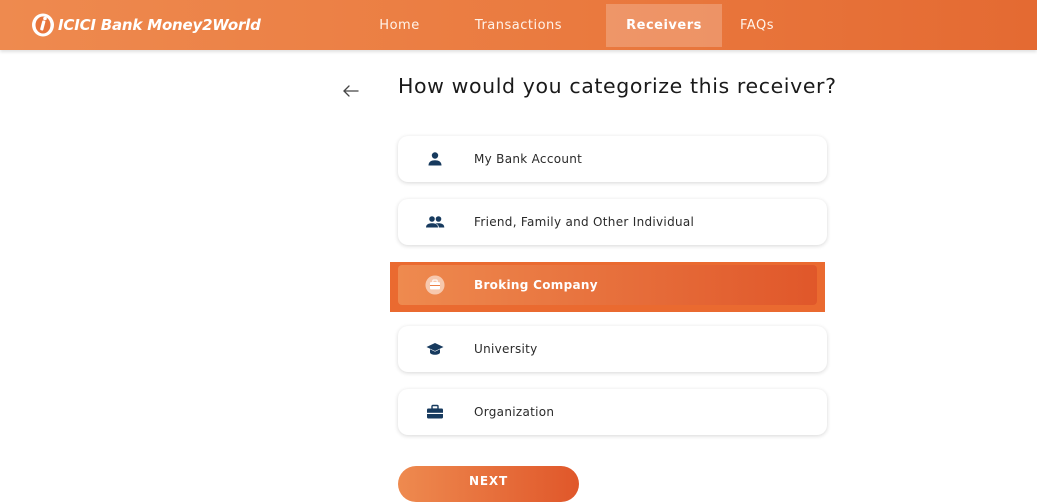 The height and width of the screenshot is (502, 1037). What do you see at coordinates (757, 25) in the screenshot?
I see `nav-faqs: FAQs` at bounding box center [757, 25].